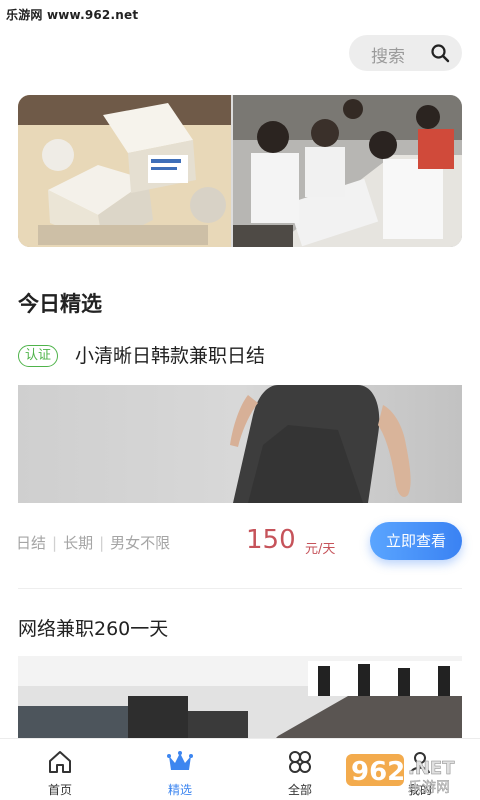 This screenshot has width=480, height=800. I want to click on tab-label: 精选, so click(179, 790).